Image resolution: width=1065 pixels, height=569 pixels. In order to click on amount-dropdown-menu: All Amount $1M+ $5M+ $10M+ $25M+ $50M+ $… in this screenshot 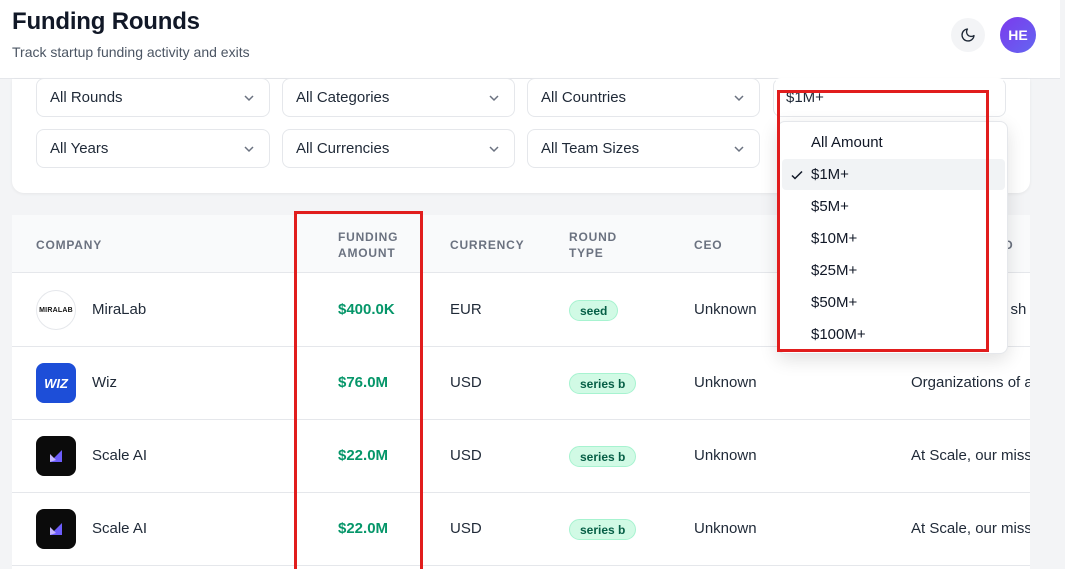, I will do `click(892, 237)`.